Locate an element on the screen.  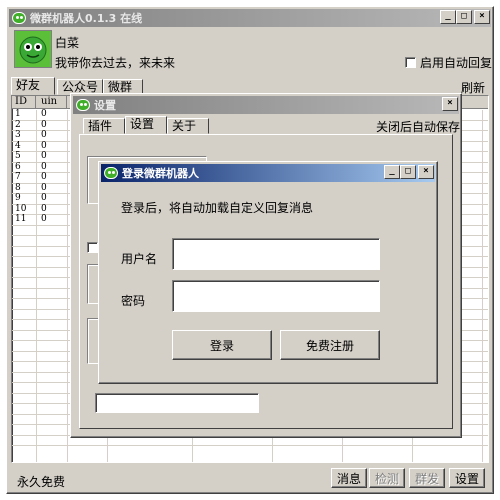
cell-id: 9 is located at coordinates (18, 198).